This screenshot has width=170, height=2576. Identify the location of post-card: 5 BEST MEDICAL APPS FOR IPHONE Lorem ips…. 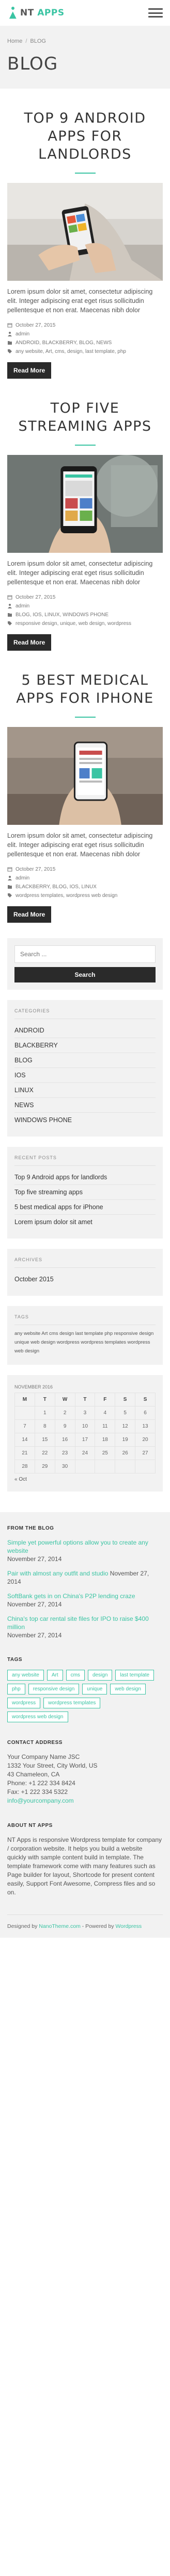
(85, 787).